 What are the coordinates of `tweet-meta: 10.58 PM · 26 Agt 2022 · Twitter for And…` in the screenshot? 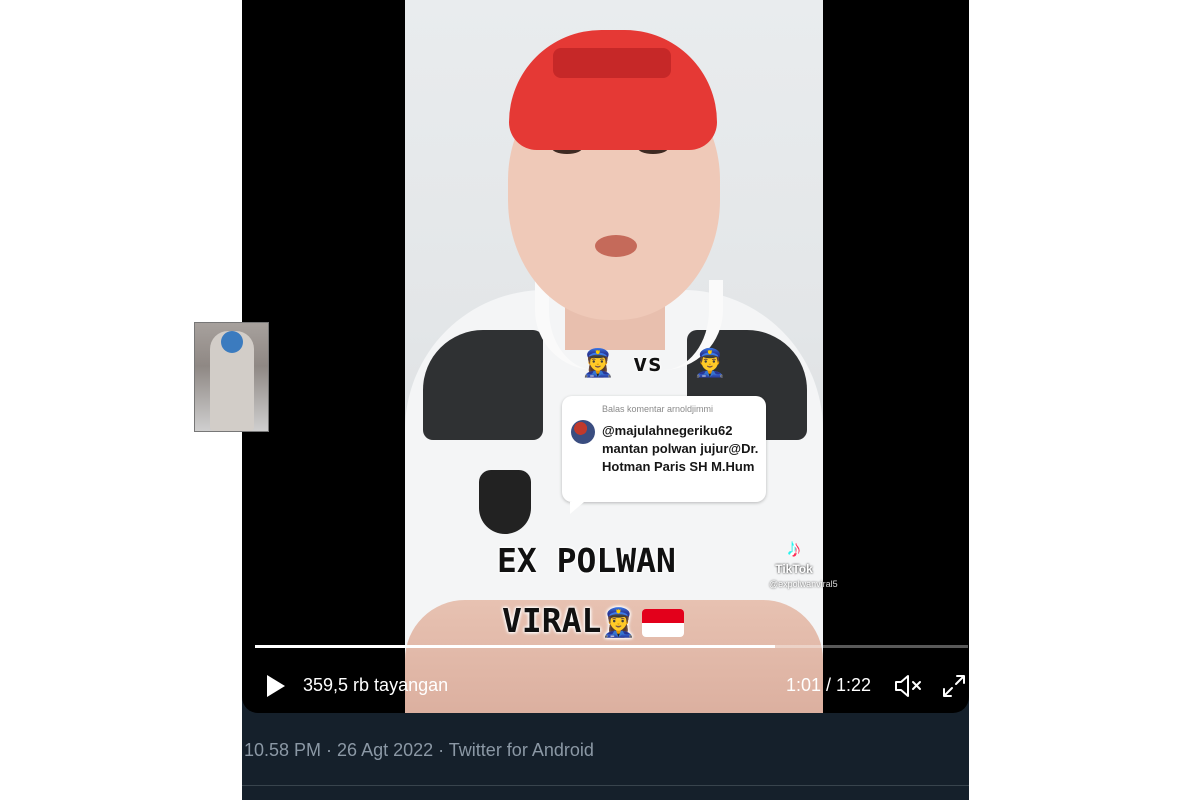 It's located at (419, 750).